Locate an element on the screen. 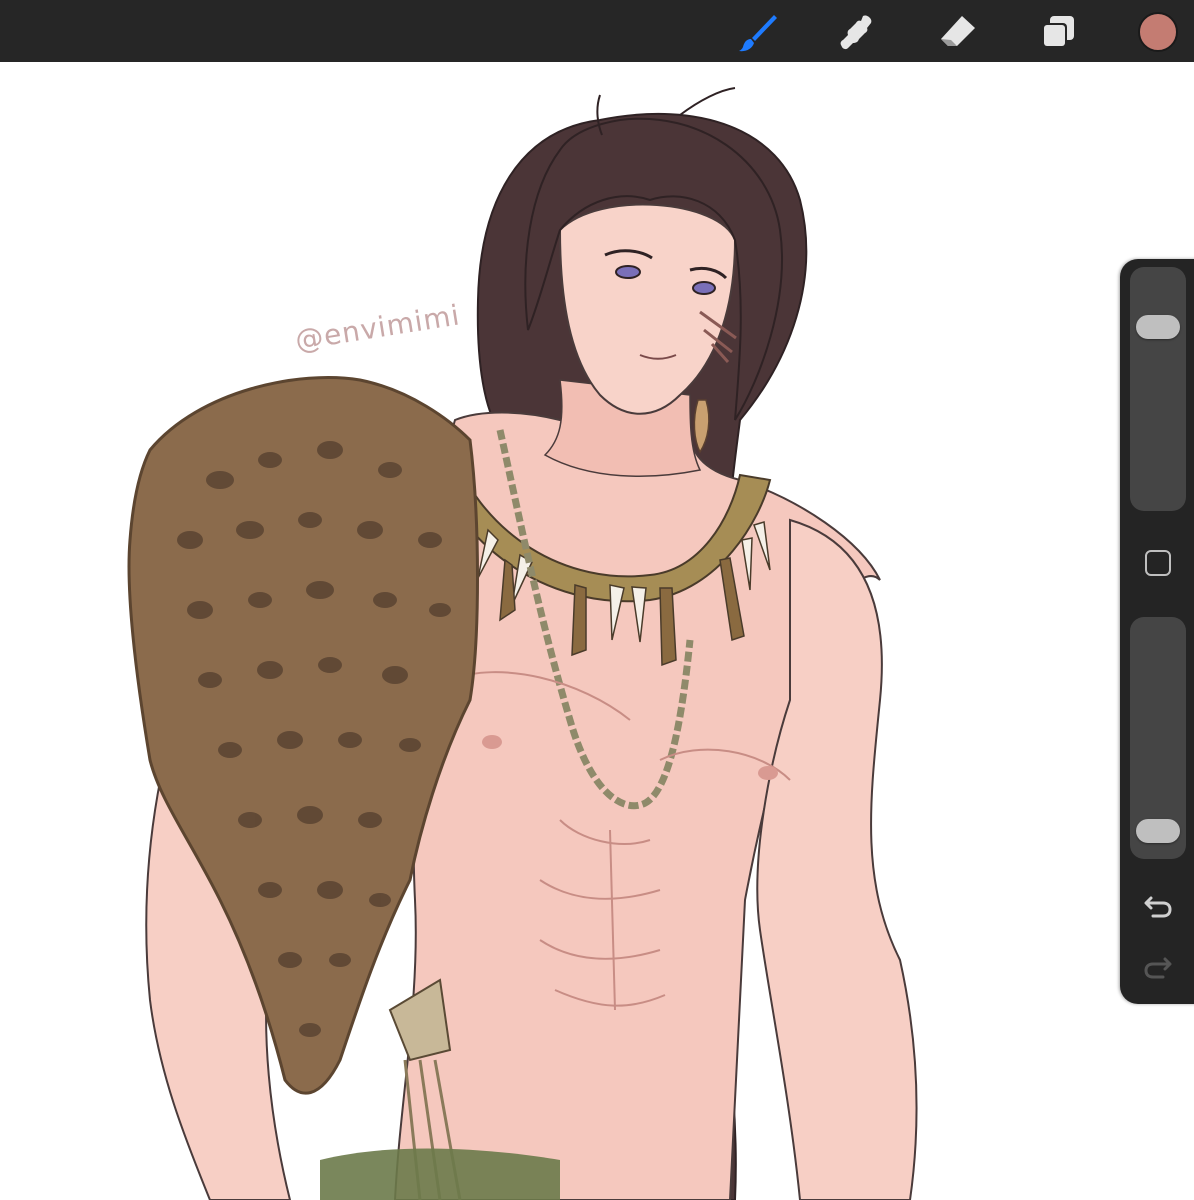 Image resolution: width=1194 pixels, height=1200 pixels. smudge-icon is located at coordinates (856, 32).